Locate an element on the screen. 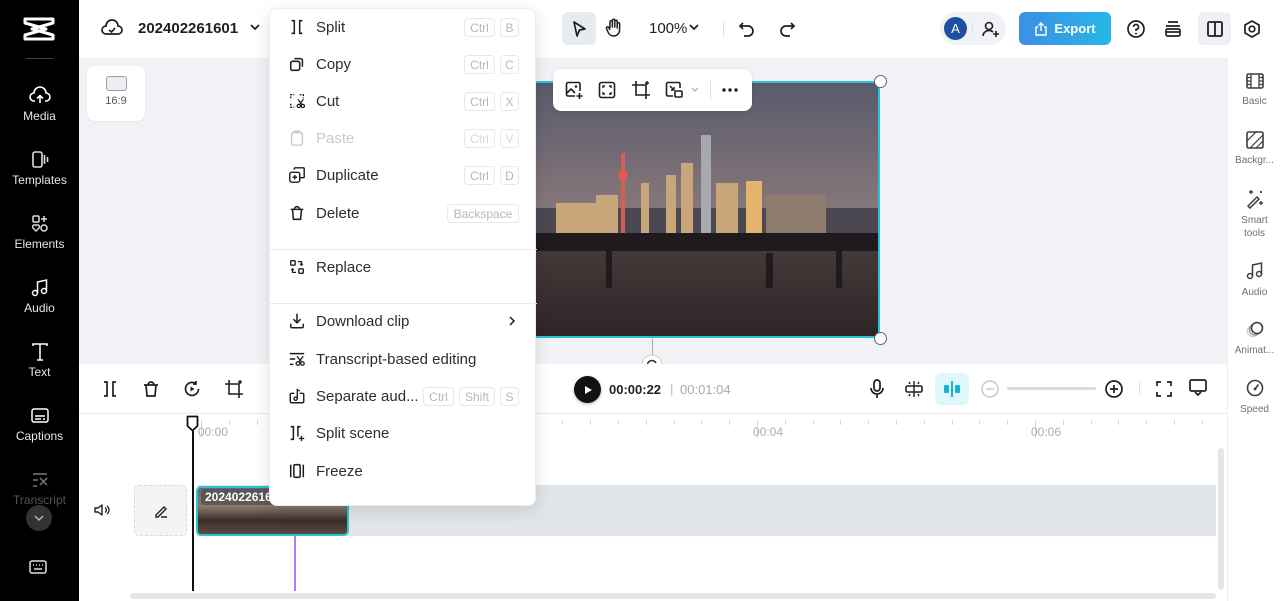  magic-wand-icon is located at coordinates (1254, 199).